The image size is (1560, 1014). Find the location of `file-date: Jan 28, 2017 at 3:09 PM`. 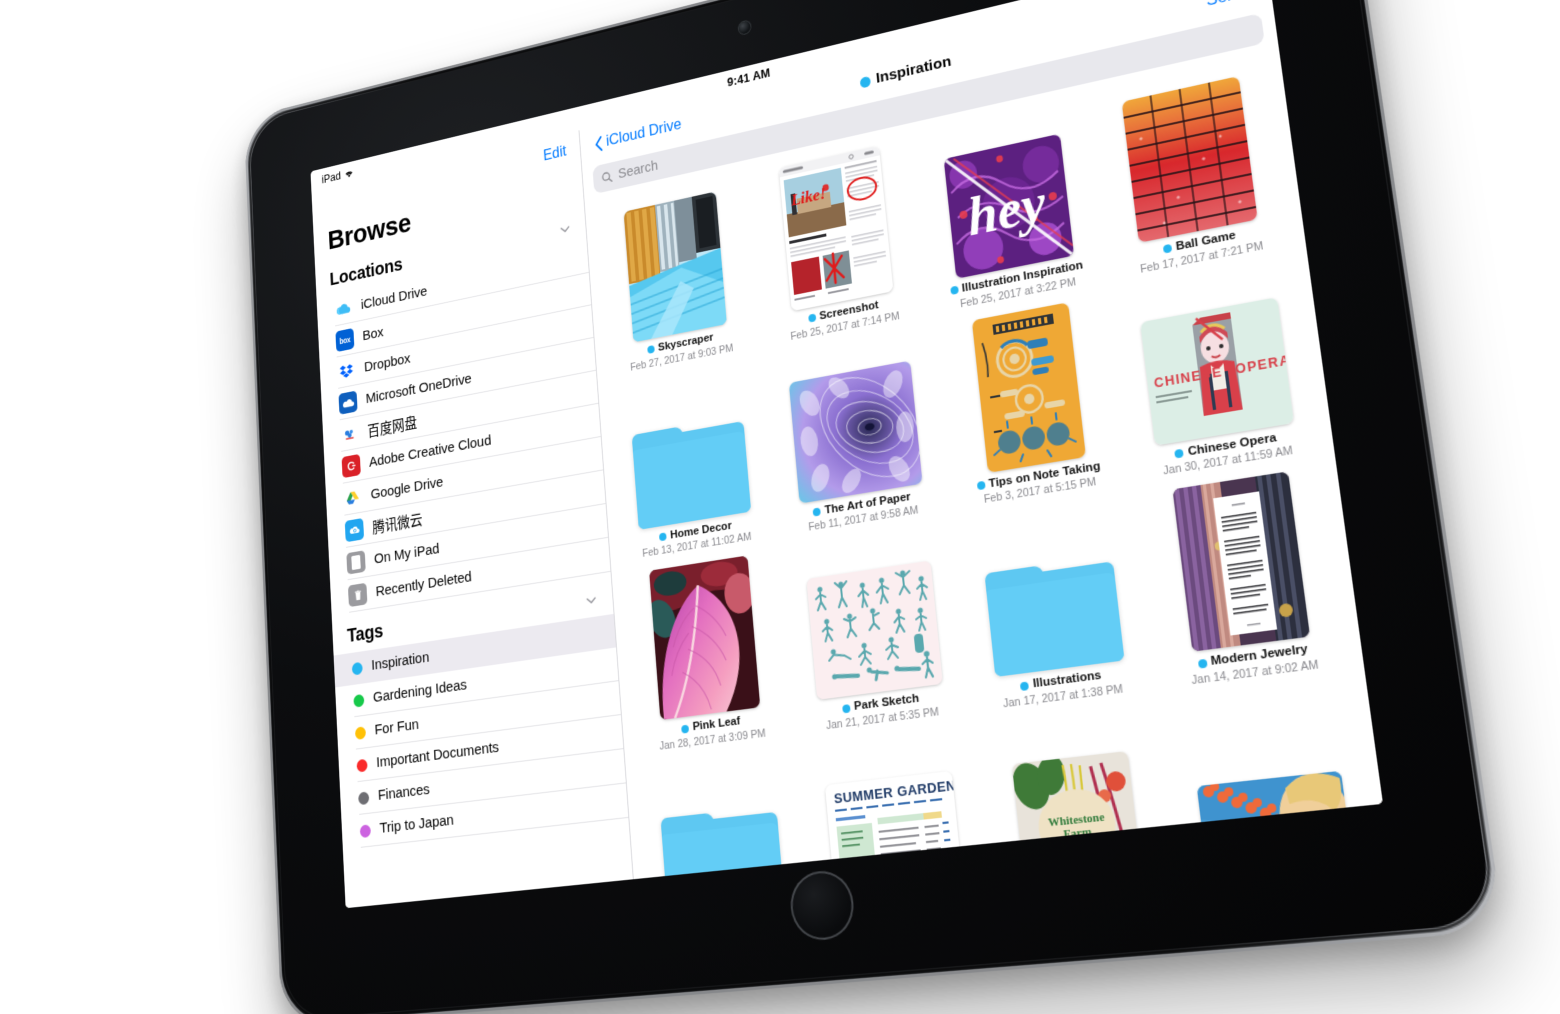

file-date: Jan 28, 2017 at 3:09 PM is located at coordinates (713, 740).